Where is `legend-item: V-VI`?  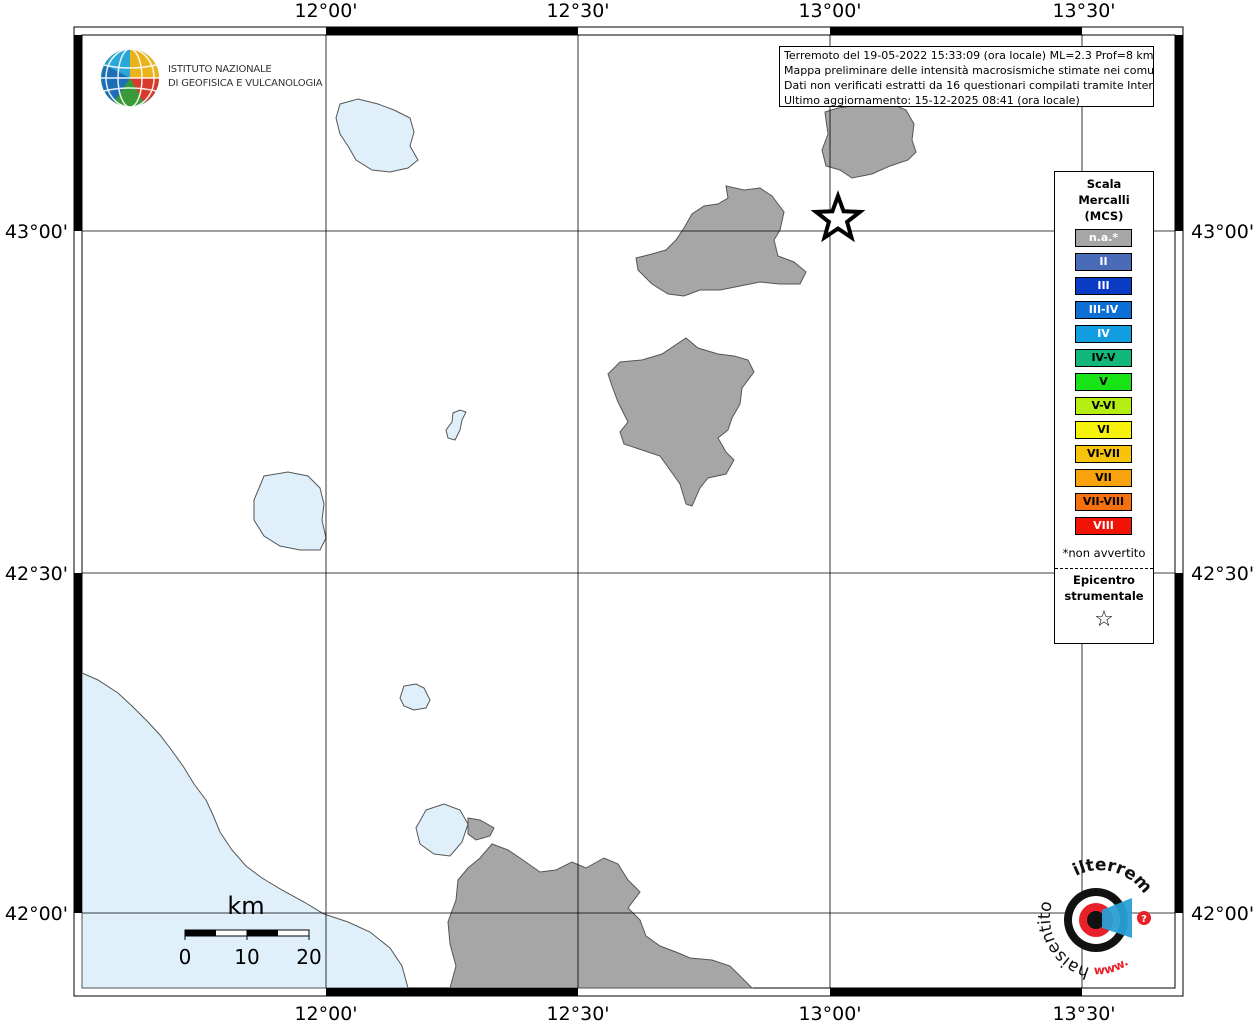 legend-item: V-VI is located at coordinates (1103, 406).